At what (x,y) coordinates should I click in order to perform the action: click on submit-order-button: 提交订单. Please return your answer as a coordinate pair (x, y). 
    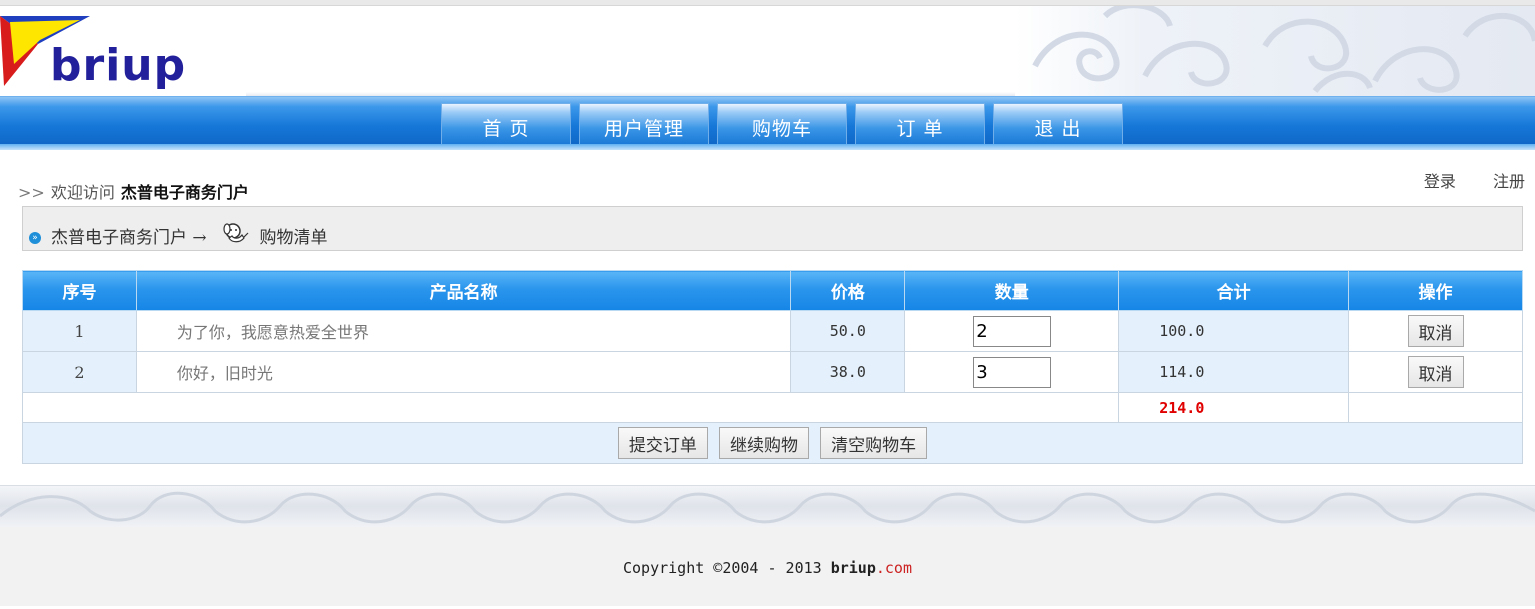
    Looking at the image, I should click on (662, 443).